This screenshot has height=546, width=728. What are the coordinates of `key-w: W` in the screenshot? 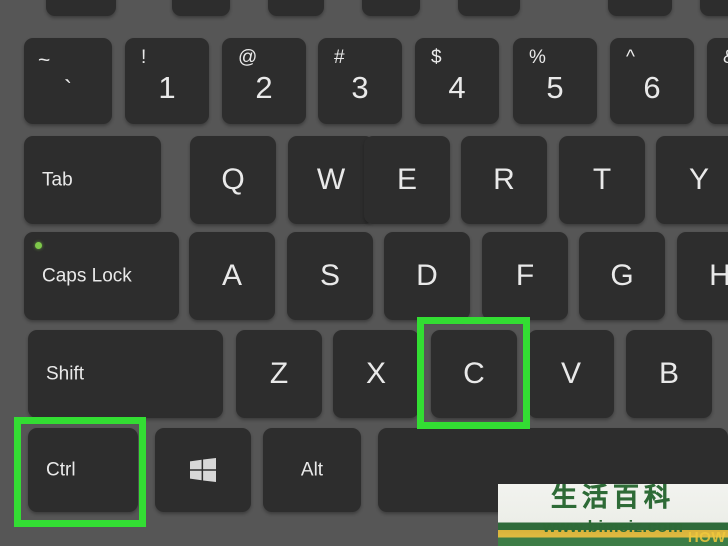 It's located at (331, 180).